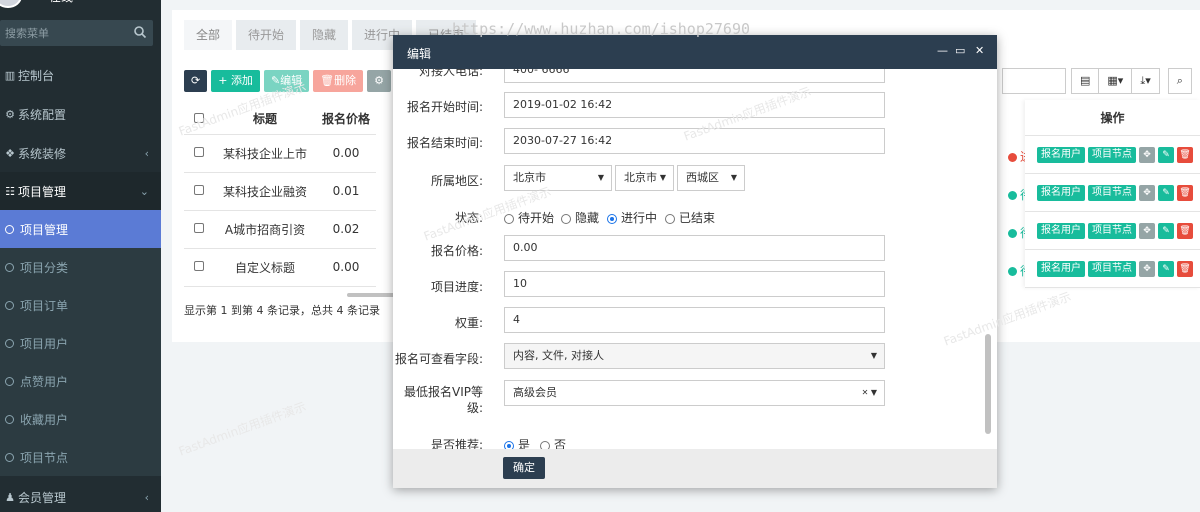 The image size is (1200, 512). Describe the element at coordinates (694, 248) in the screenshot. I see `price-input: 0.00` at that location.